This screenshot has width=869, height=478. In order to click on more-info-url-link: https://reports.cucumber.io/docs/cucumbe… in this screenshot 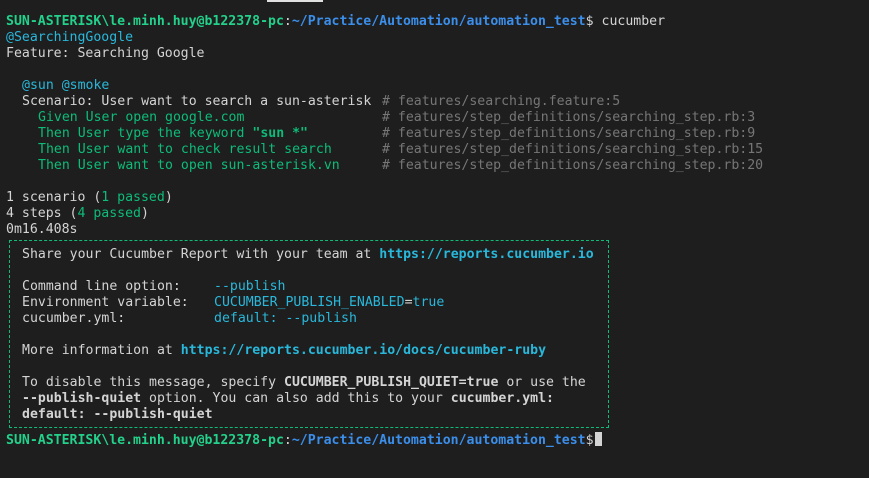, I will do `click(363, 350)`.